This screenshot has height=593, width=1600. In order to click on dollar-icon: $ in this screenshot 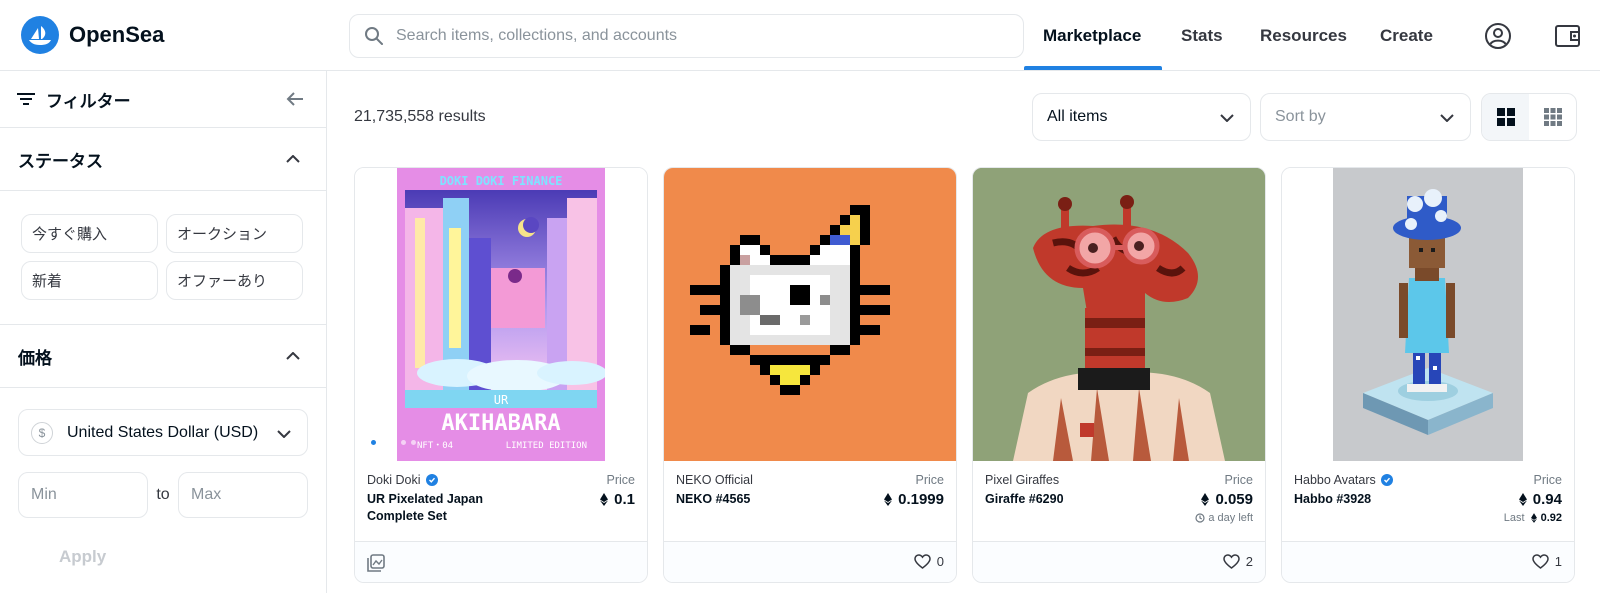, I will do `click(42, 432)`.